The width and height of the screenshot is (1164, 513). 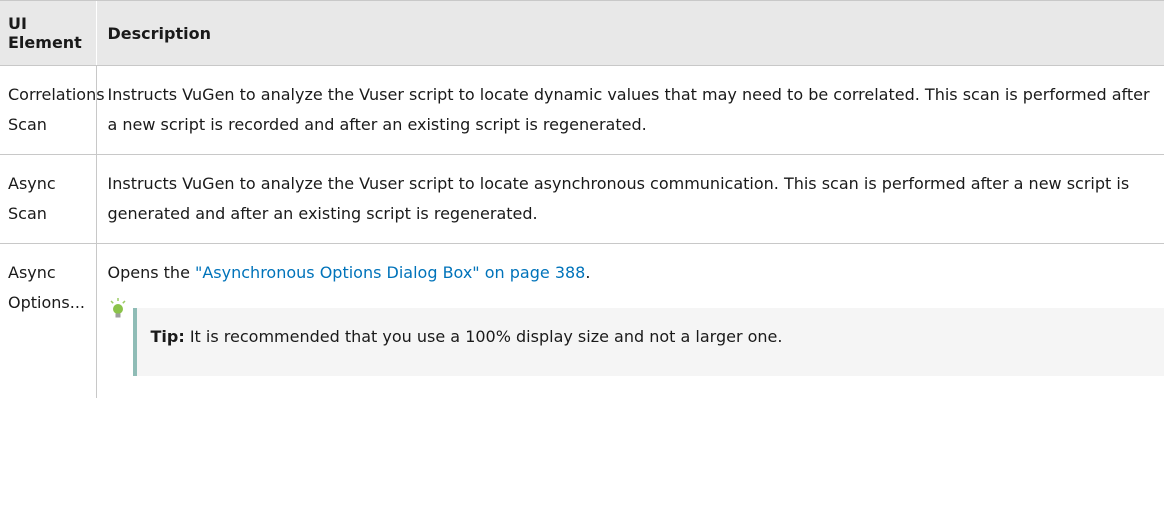 What do you see at coordinates (629, 33) in the screenshot?
I see `header-description: Description` at bounding box center [629, 33].